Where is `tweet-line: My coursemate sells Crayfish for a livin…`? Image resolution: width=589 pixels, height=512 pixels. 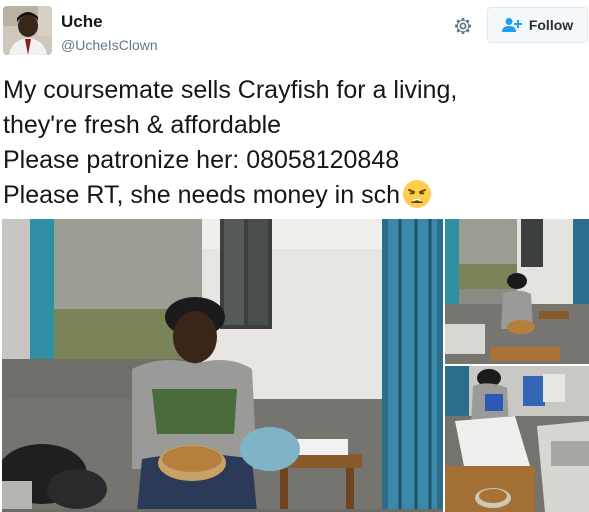 tweet-line: My coursemate sells Crayfish for a livin… is located at coordinates (230, 90).